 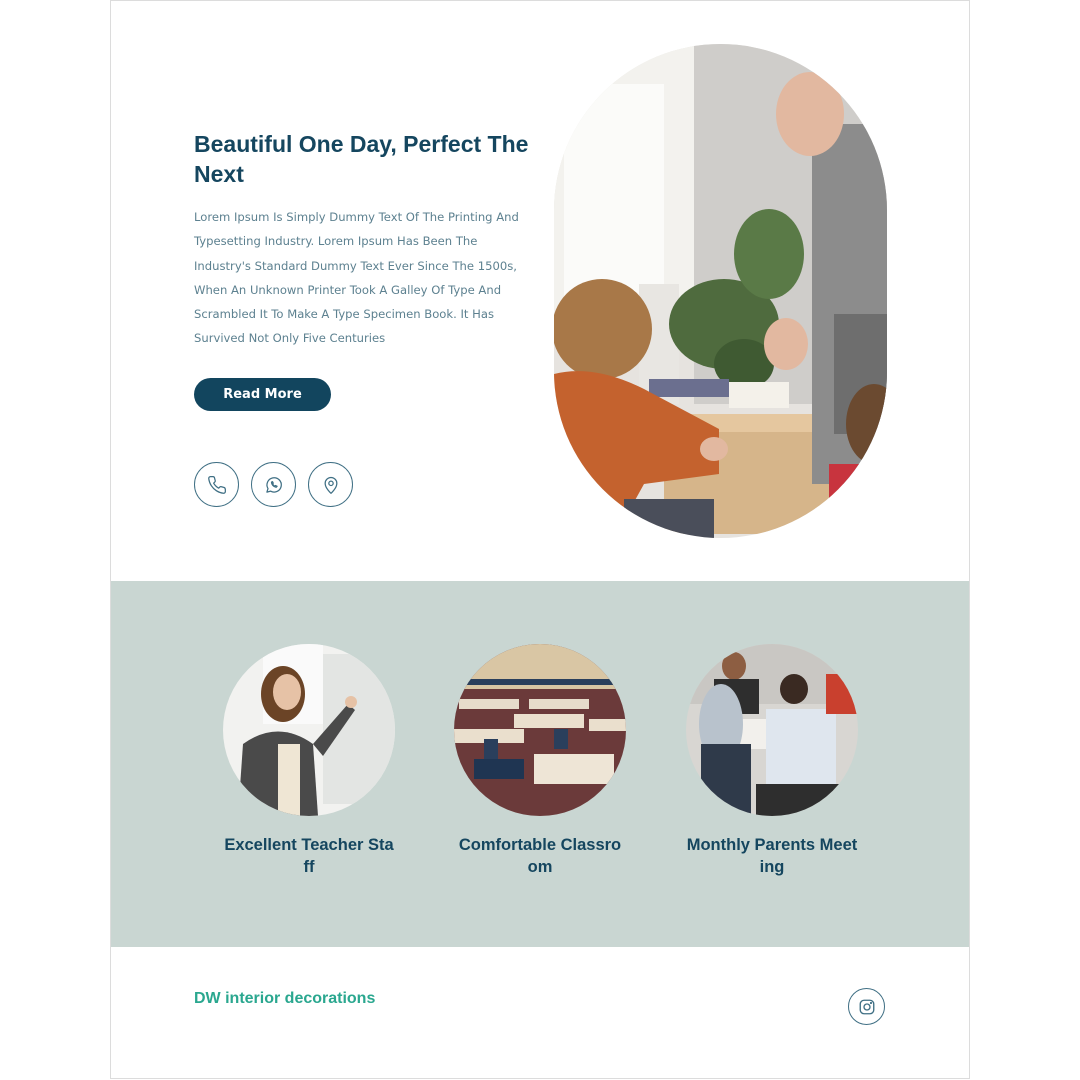 What do you see at coordinates (361, 159) in the screenshot?
I see `hero-title: Beautiful One Day, Perfect The Next` at bounding box center [361, 159].